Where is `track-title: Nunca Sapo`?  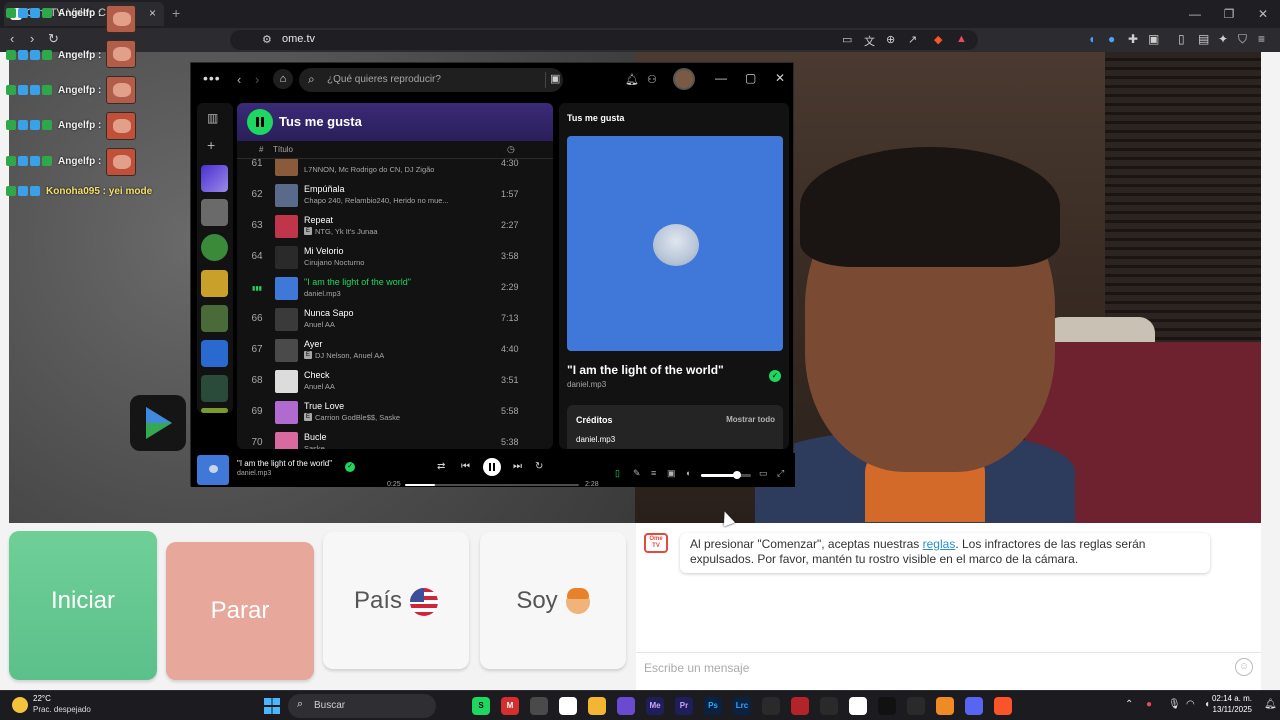
track-title: Nunca Sapo is located at coordinates (329, 313).